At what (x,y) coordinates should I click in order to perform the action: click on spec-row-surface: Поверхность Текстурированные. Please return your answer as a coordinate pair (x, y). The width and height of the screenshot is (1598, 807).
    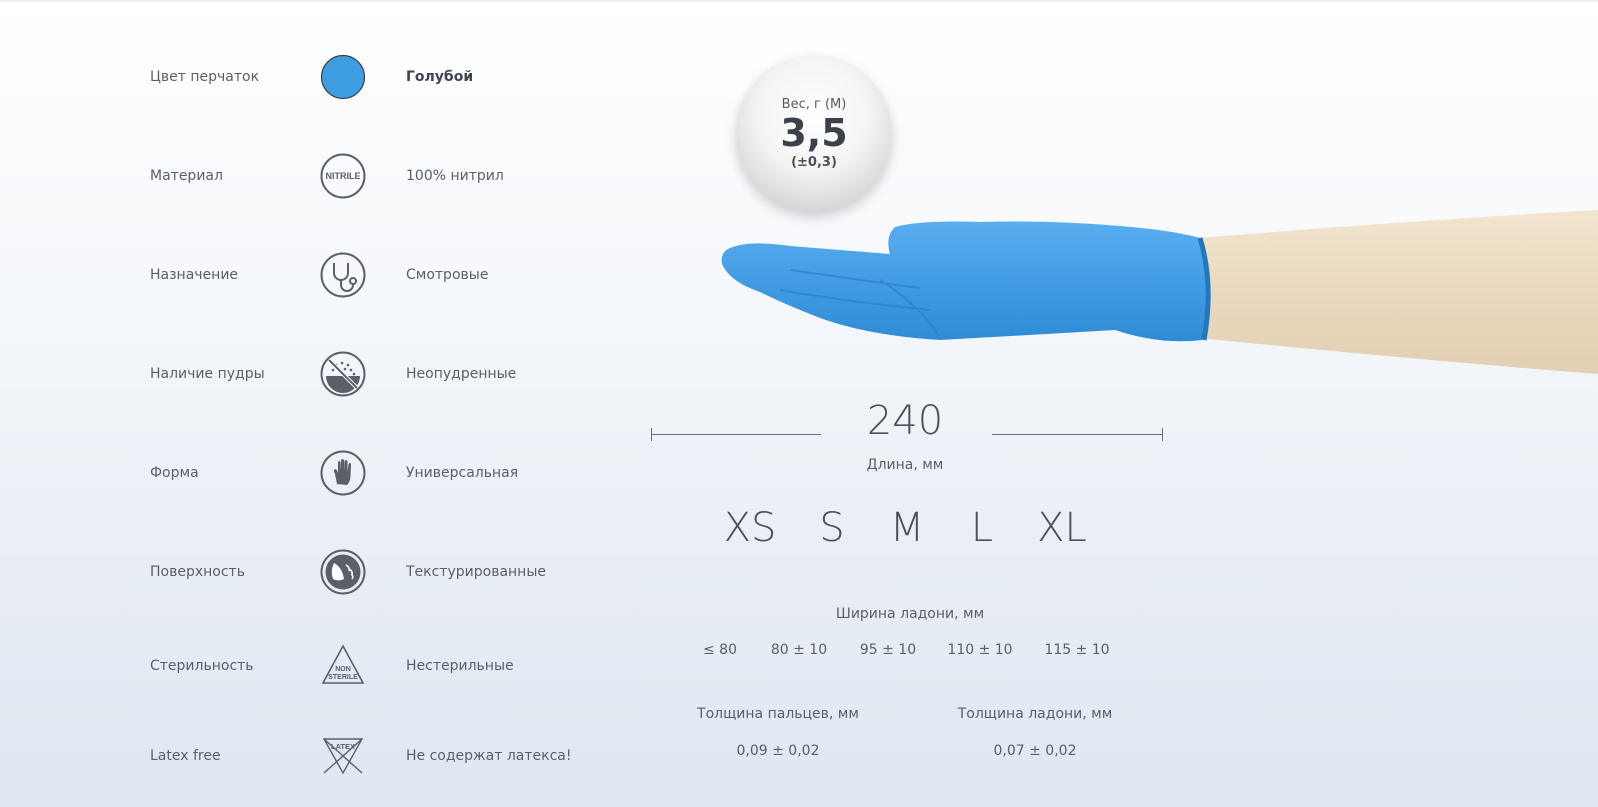
    Looking at the image, I should click on (310, 572).